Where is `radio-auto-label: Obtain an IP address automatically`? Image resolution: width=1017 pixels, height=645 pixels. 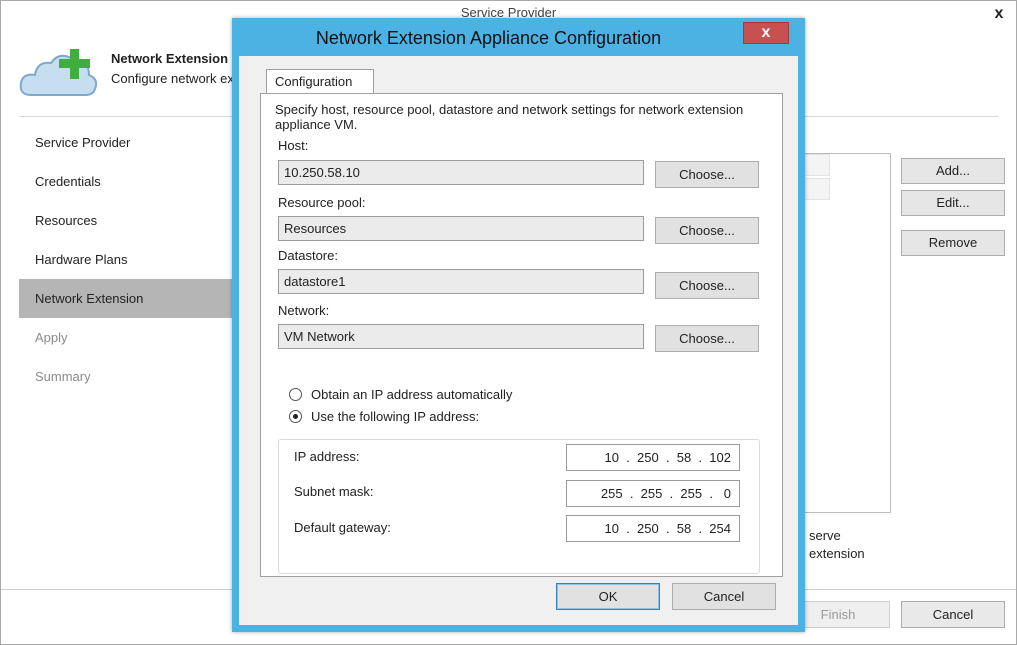
radio-auto-label: Obtain an IP address automatically is located at coordinates (412, 394).